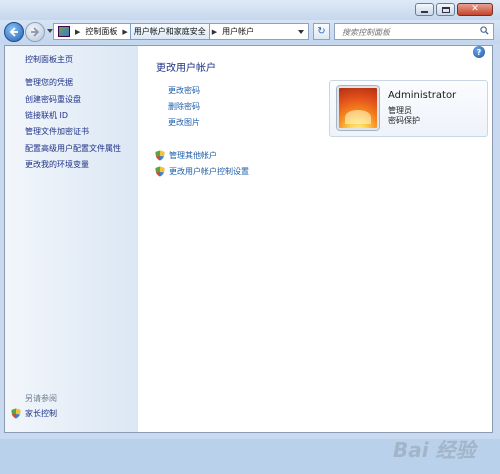  Describe the element at coordinates (238, 31) in the screenshot. I see `breadcrumb-user-accounts: 用户帐户` at that location.